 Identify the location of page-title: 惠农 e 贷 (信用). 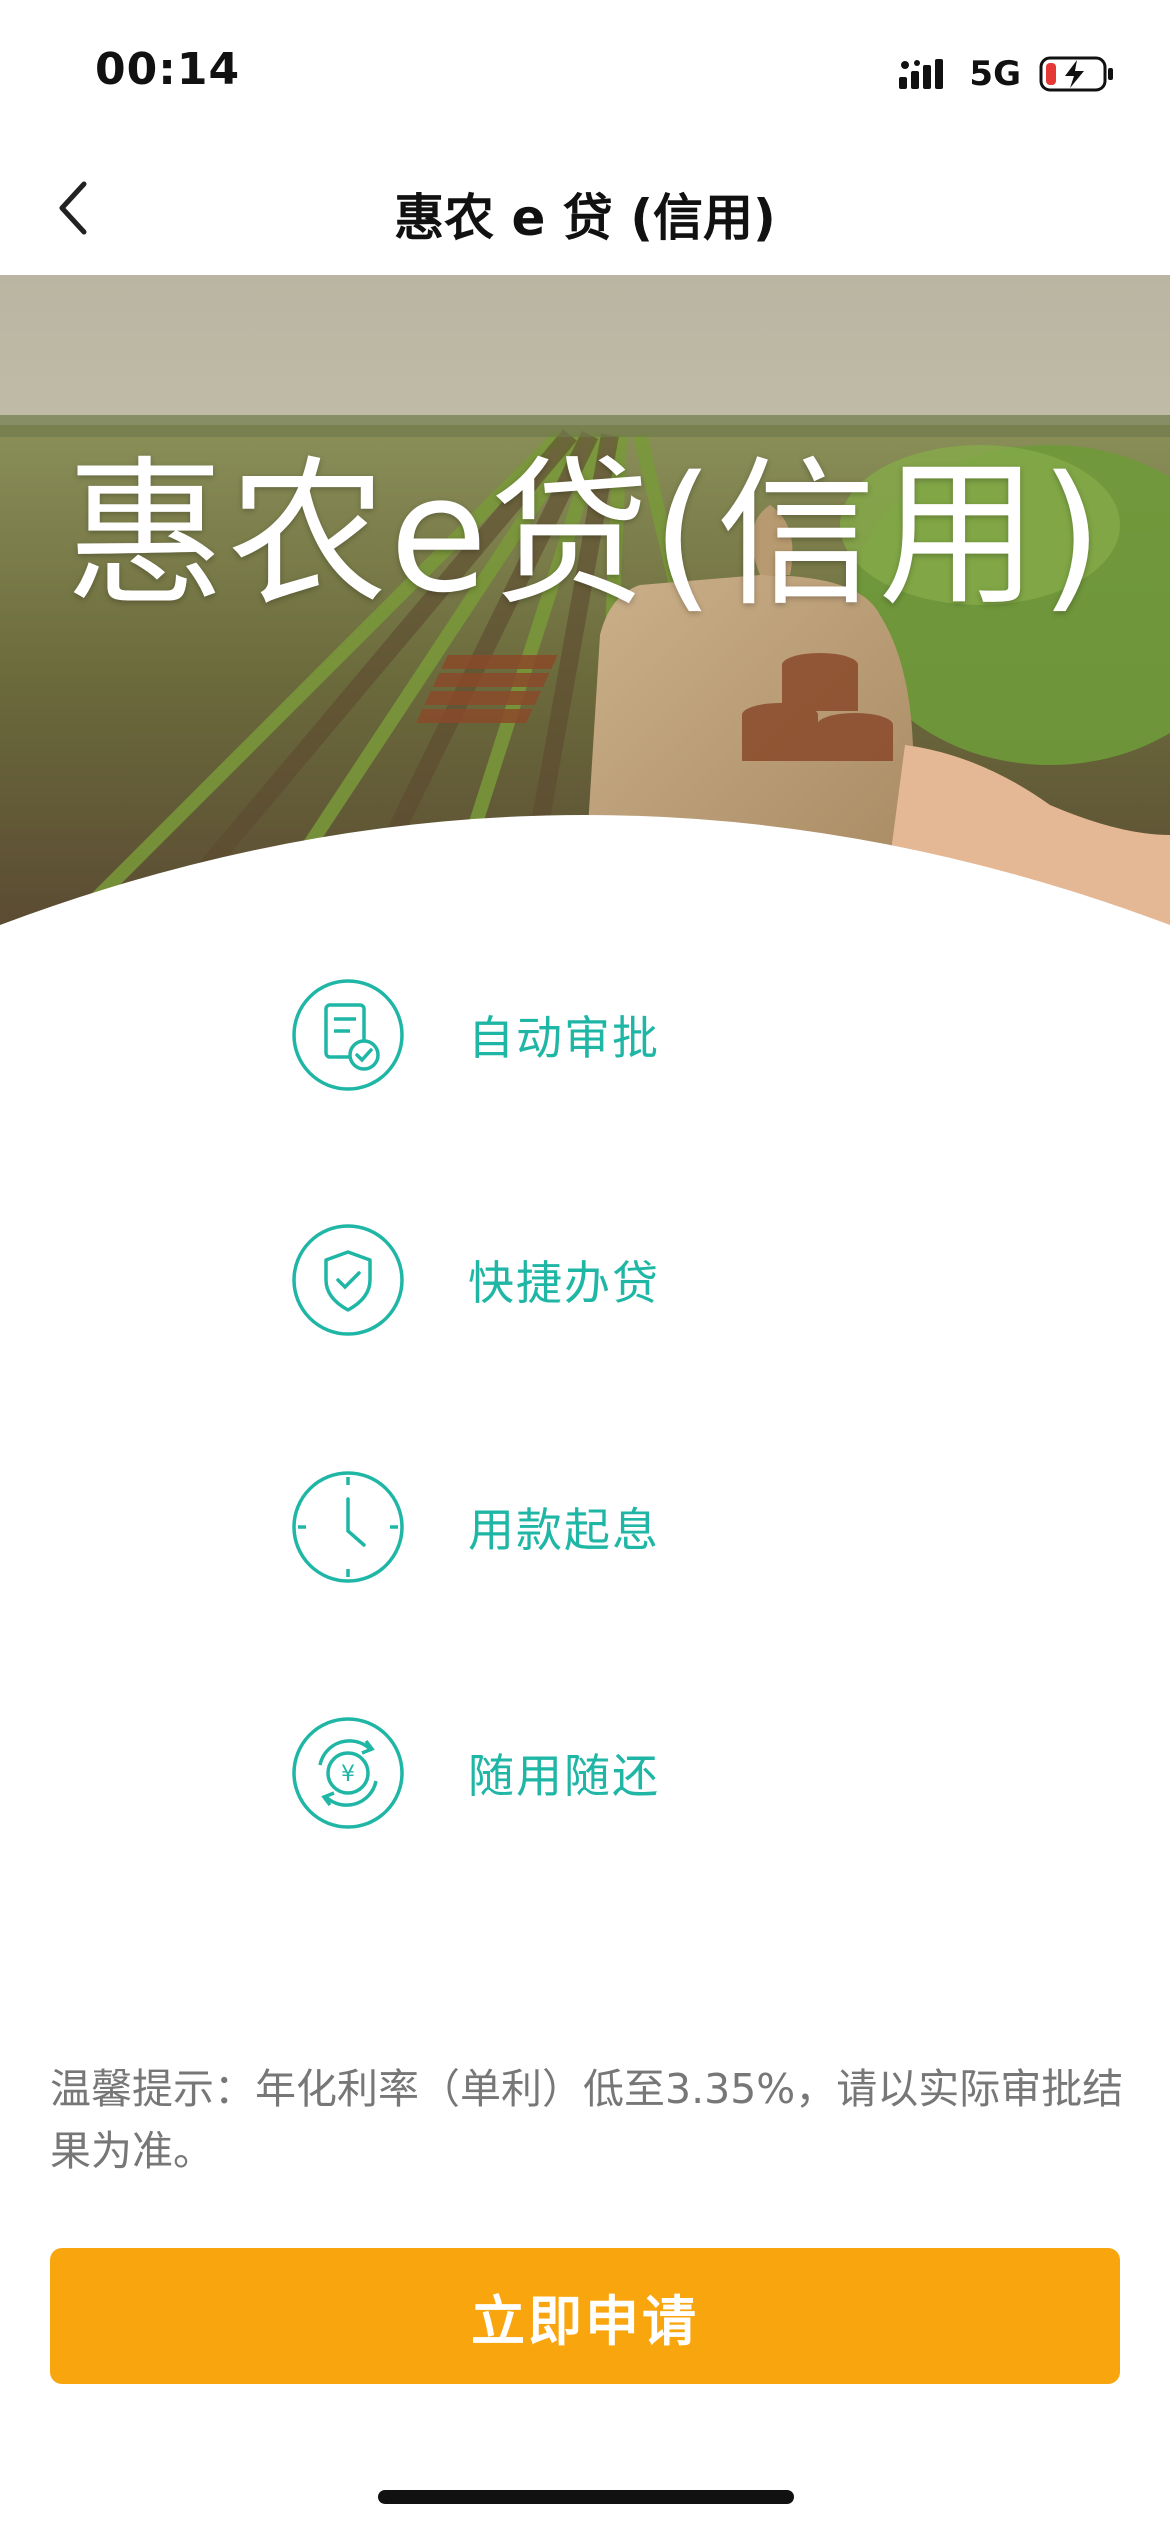
(585, 218).